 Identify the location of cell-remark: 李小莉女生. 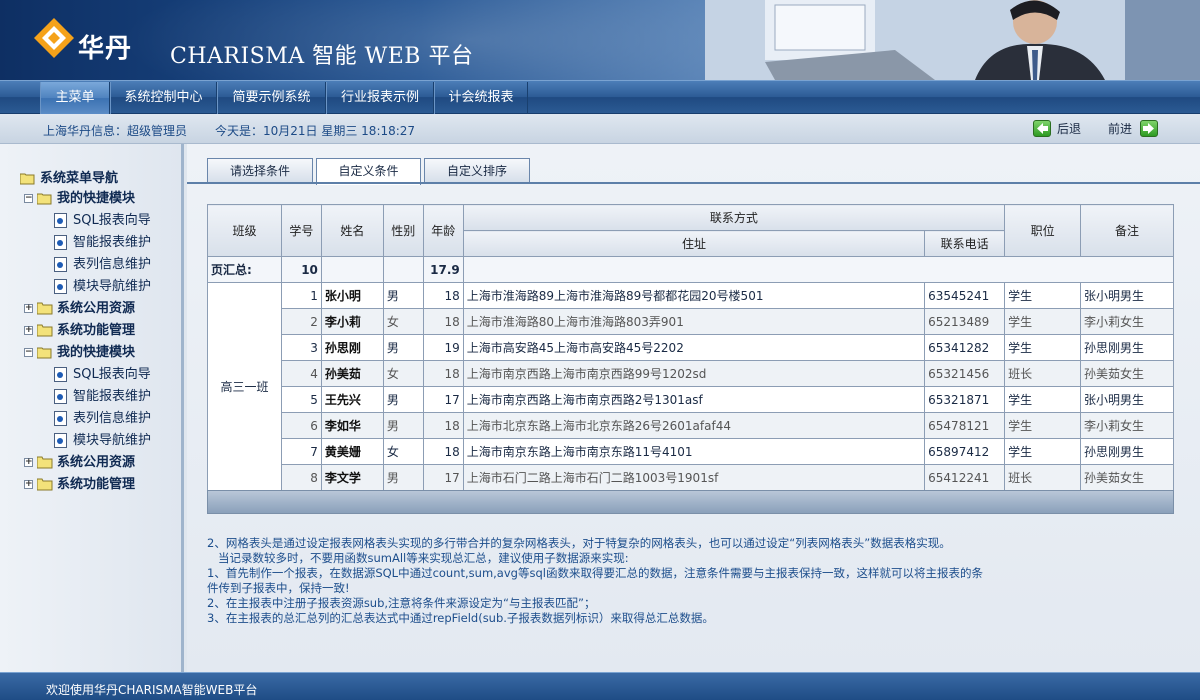
(1127, 425).